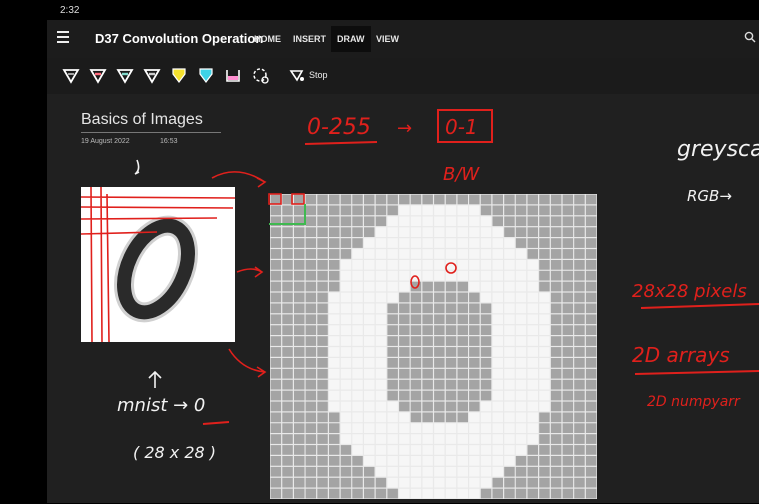 This screenshot has height=504, width=759. Describe the element at coordinates (387, 39) in the screenshot. I see `tab-view: VIEW` at that location.